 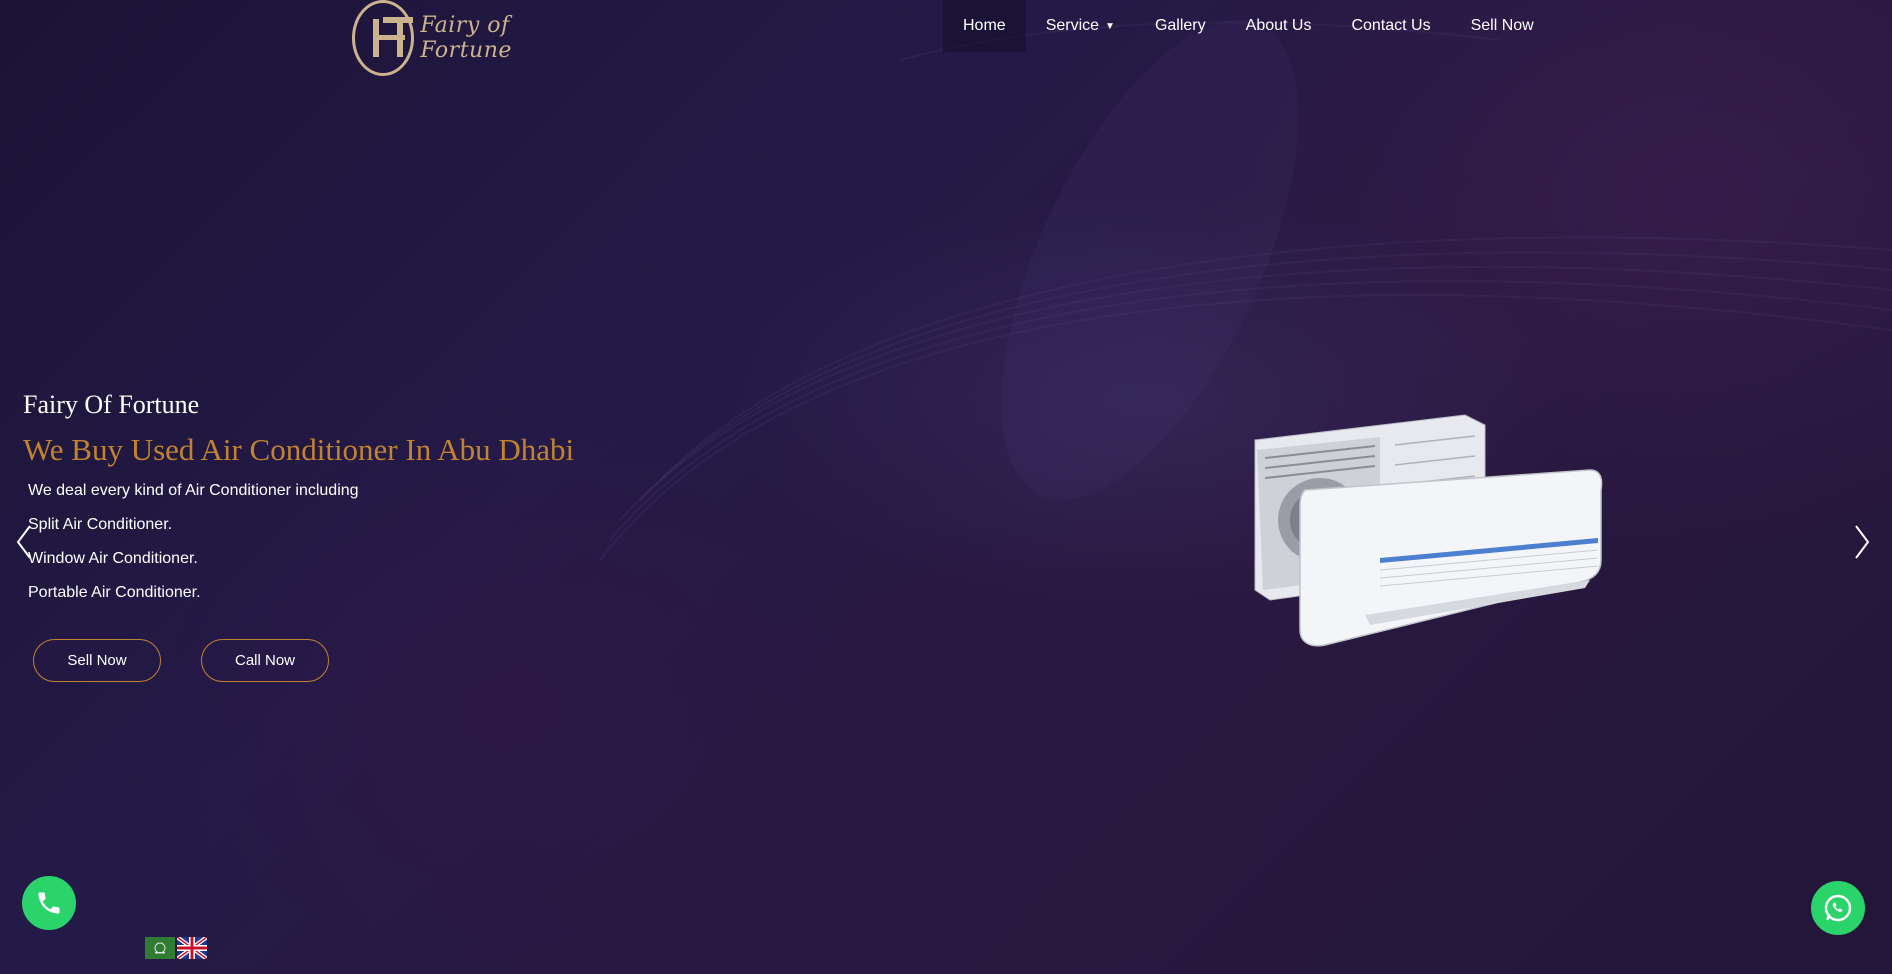 I want to click on language-switcher, so click(x=176, y=948).